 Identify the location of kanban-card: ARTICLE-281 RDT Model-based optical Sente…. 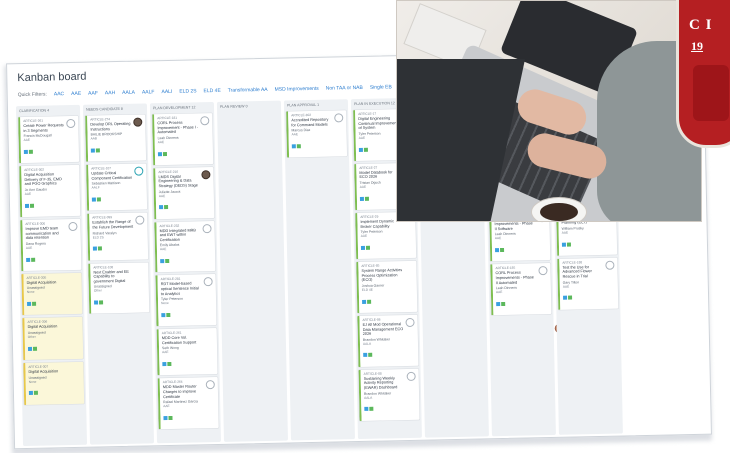
(186, 300).